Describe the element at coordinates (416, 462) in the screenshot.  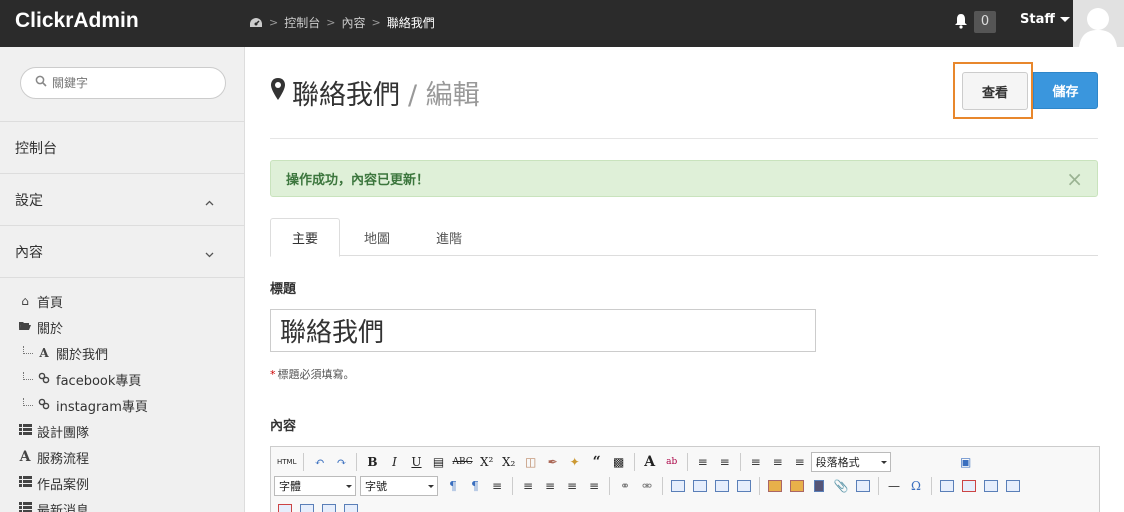
I see `underline-icon: U` at that location.